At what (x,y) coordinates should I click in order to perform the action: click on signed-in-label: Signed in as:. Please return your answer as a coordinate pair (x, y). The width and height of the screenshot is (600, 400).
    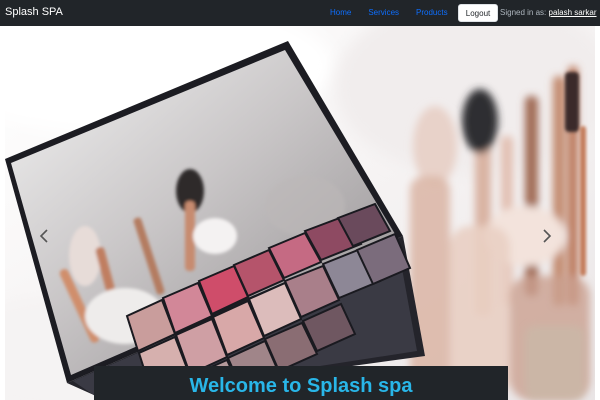
    Looking at the image, I should click on (523, 12).